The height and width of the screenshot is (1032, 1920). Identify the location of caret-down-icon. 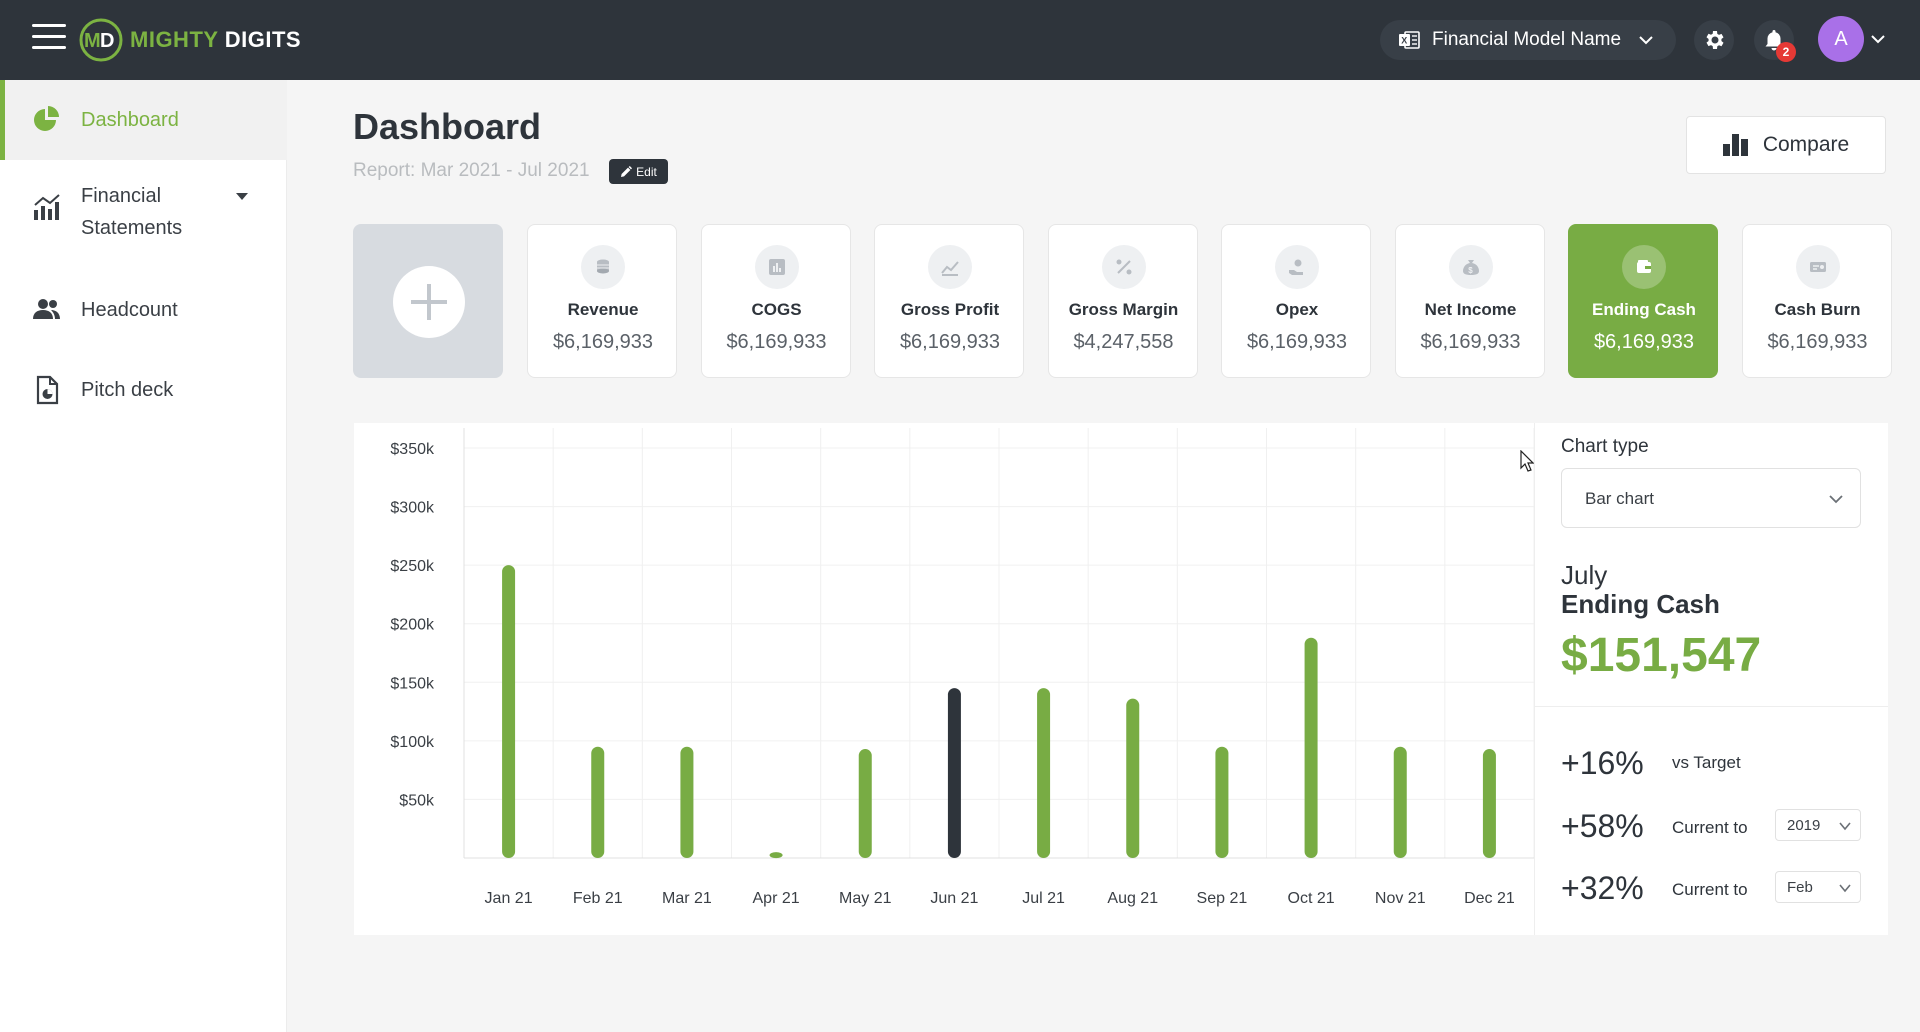
(242, 197).